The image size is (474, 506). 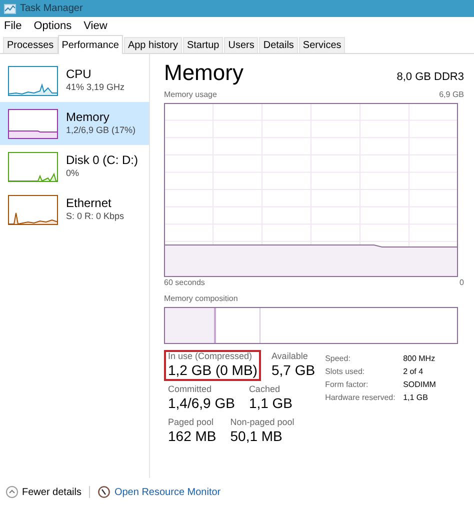 I want to click on stat-value: 1,4/6,9 GB, so click(x=201, y=403).